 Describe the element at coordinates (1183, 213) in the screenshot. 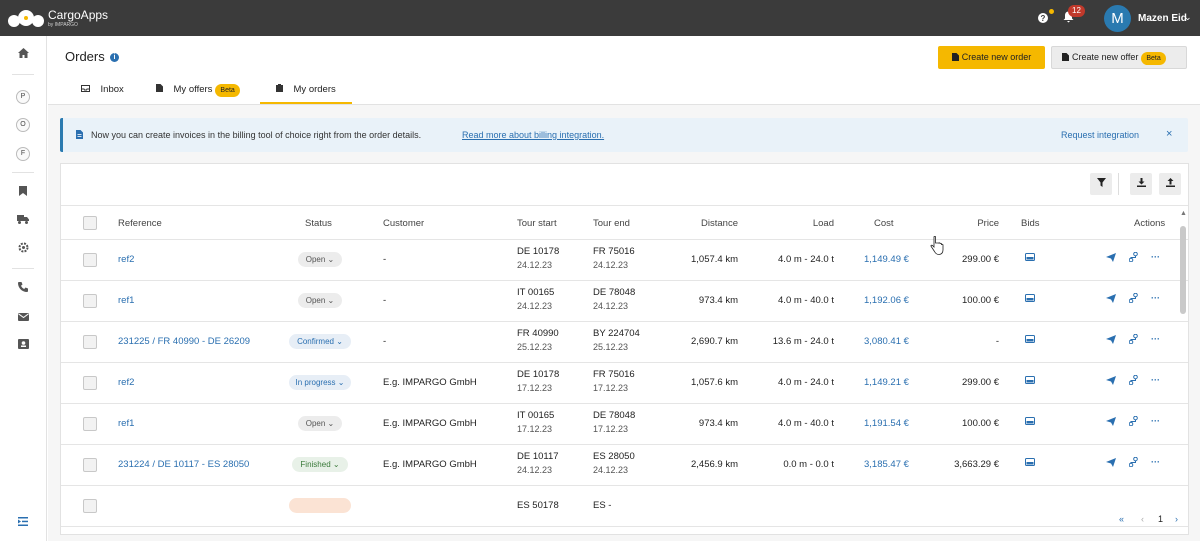

I see `scroll-up-icon: ▲` at that location.